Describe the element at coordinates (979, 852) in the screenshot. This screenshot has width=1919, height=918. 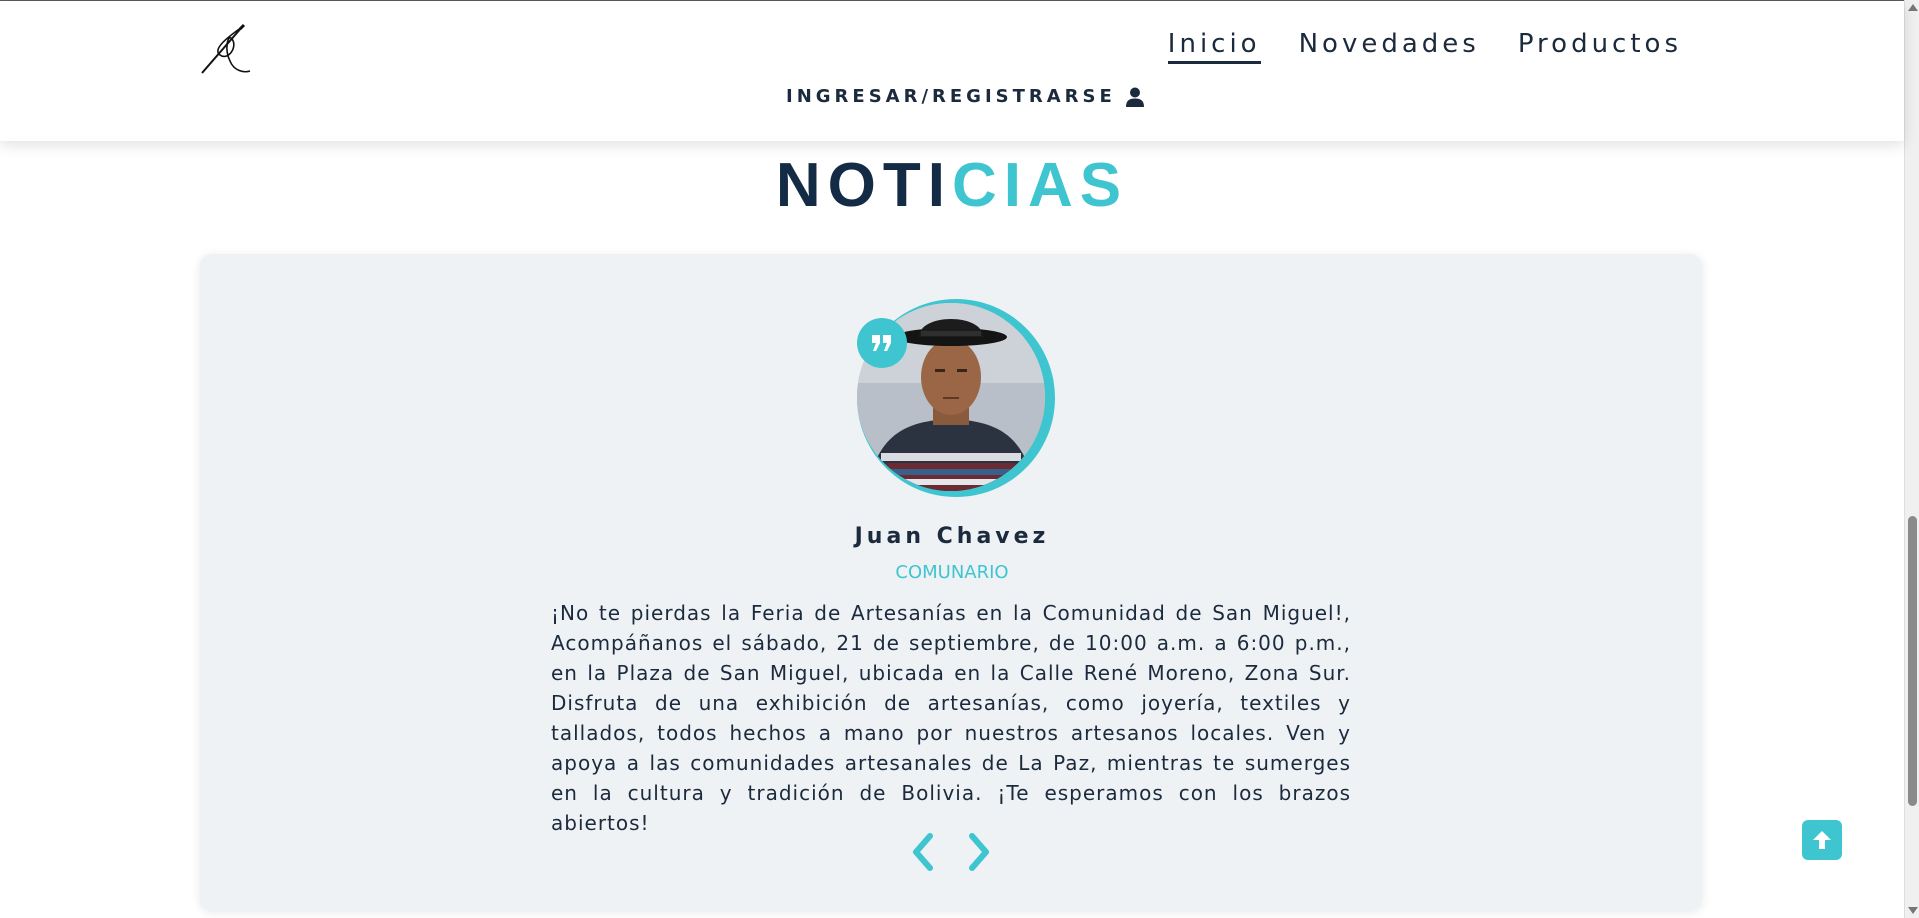
I see `chevron-right-icon` at that location.